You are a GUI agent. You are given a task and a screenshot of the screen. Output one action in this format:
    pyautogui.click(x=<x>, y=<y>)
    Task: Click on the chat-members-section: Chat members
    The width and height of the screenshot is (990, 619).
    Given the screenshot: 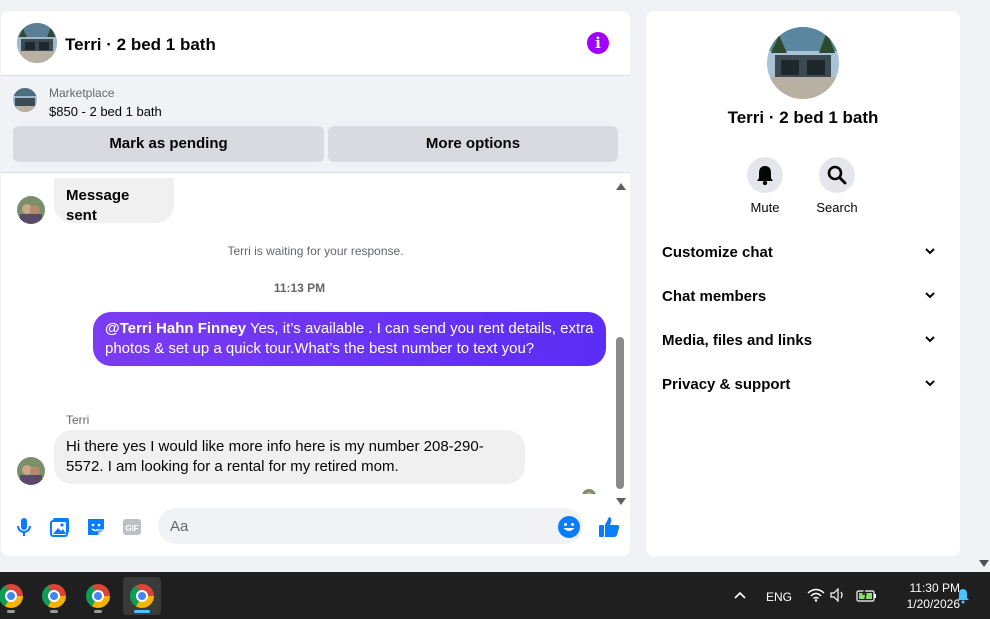 What is the action you would take?
    pyautogui.click(x=803, y=297)
    